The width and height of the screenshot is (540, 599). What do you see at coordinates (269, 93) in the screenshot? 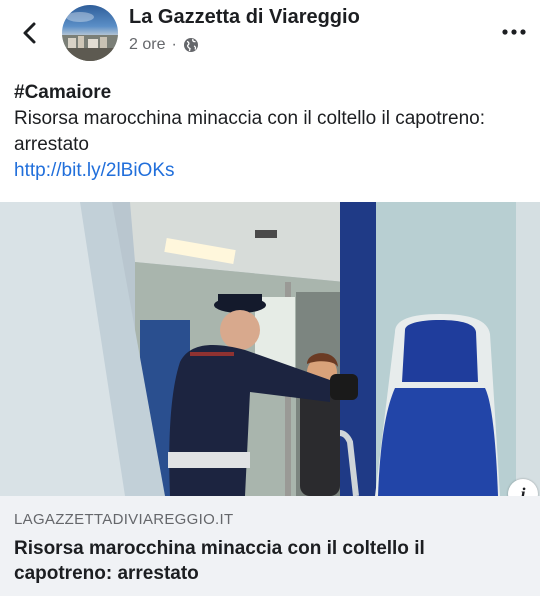
I see `hashtag-link: #Camaiore` at bounding box center [269, 93].